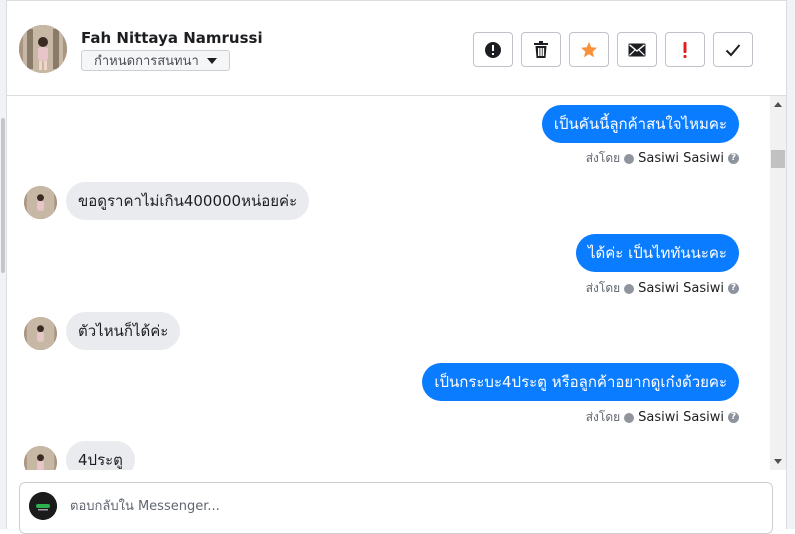  I want to click on trash-icon, so click(541, 49).